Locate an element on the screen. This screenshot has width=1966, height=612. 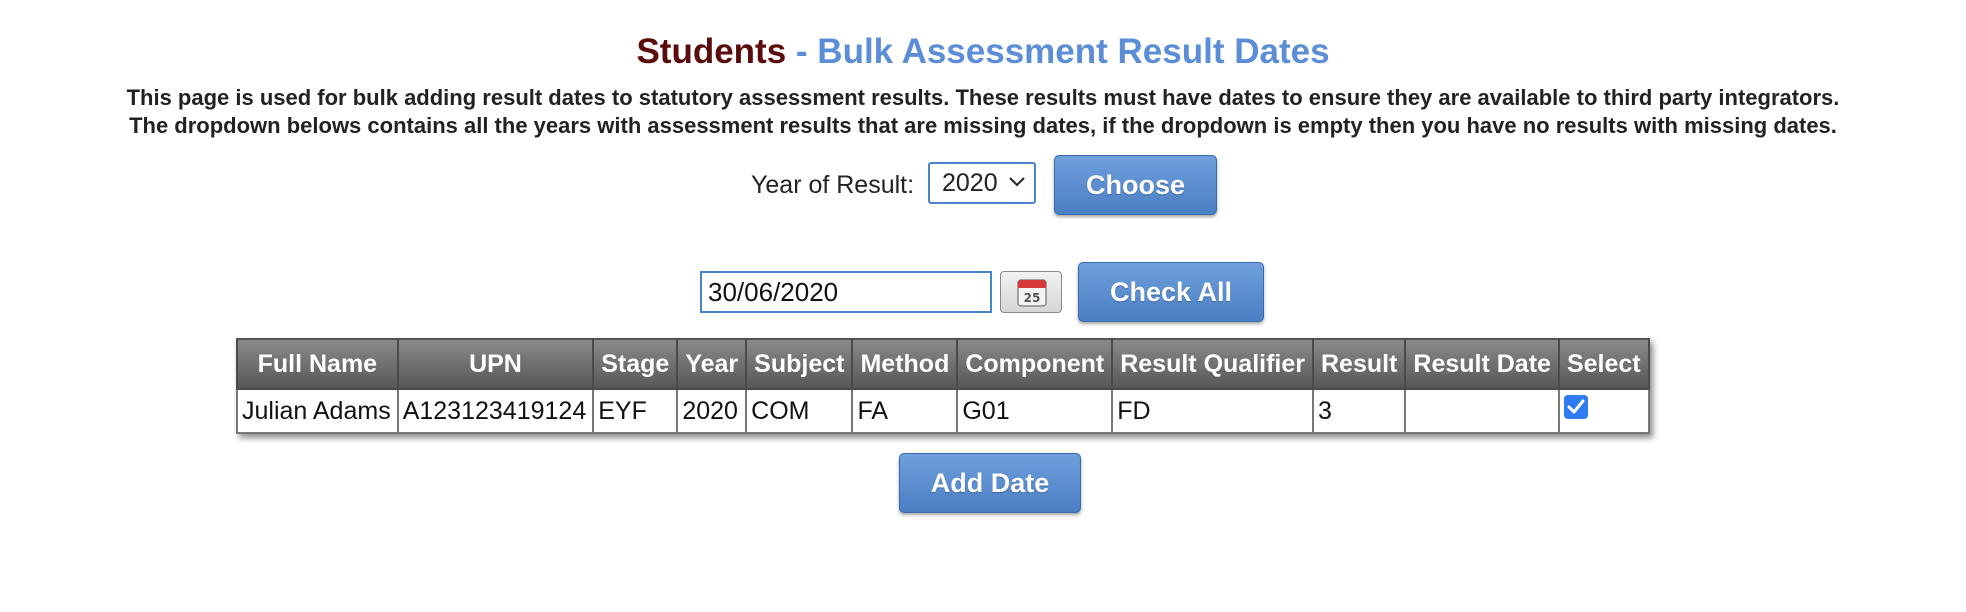
column-header-result: Result is located at coordinates (1359, 364).